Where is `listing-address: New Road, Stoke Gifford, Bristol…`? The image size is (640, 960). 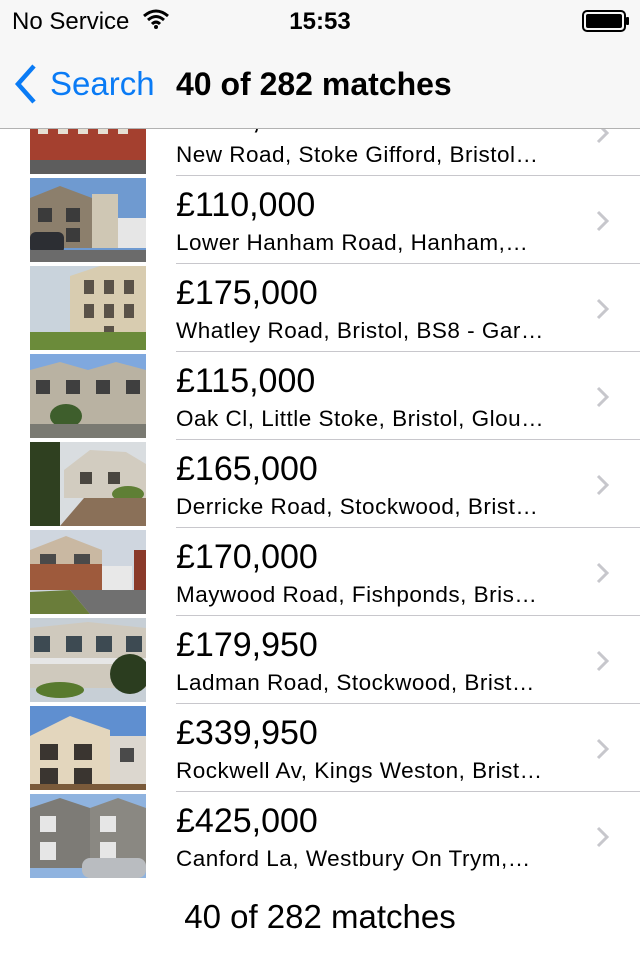
listing-address: New Road, Stoke Gifford, Bristol… is located at coordinates (357, 154).